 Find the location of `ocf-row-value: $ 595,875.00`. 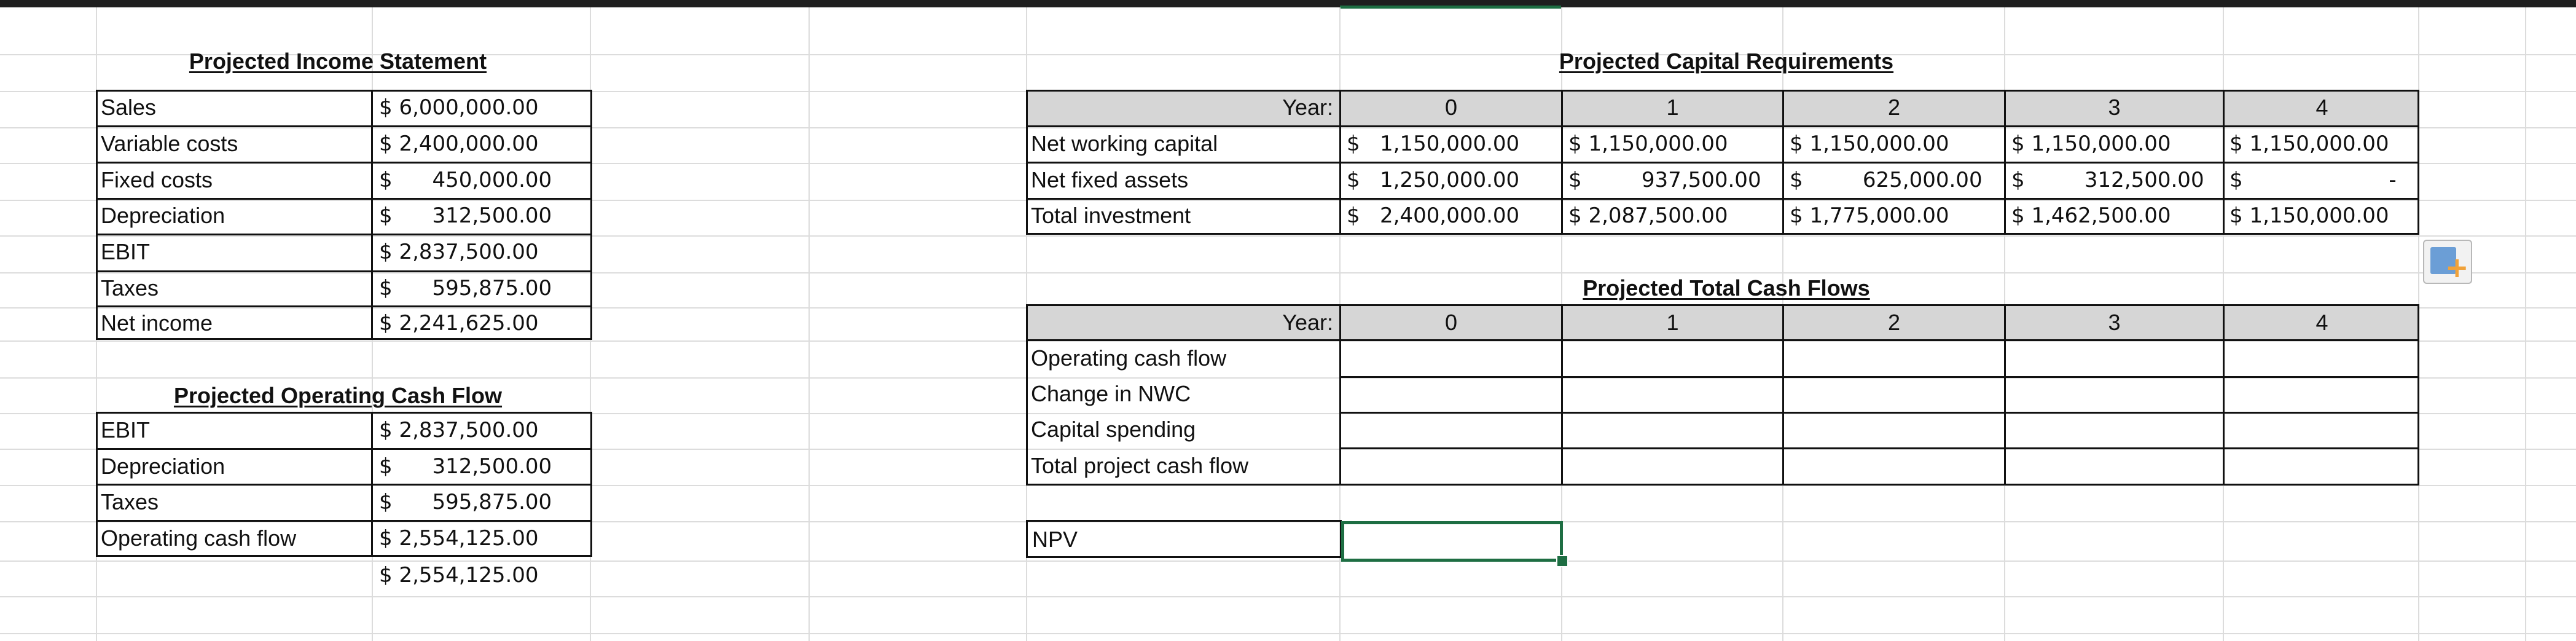

ocf-row-value: $ 595,875.00 is located at coordinates (466, 502).